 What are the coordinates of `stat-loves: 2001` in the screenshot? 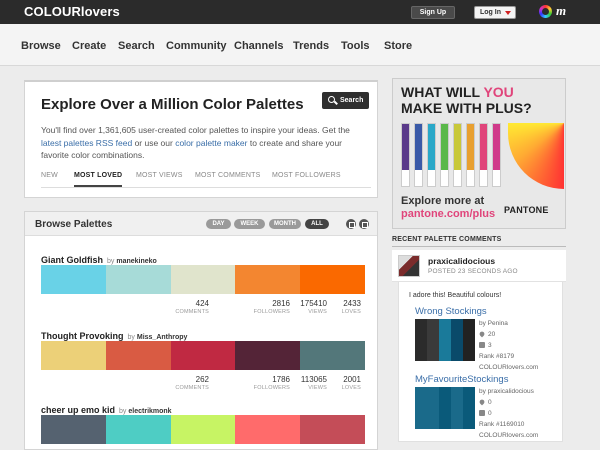 It's located at (352, 379).